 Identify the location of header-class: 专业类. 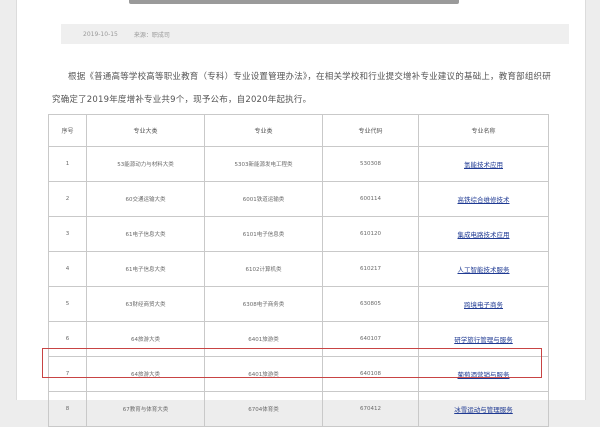
(263, 130).